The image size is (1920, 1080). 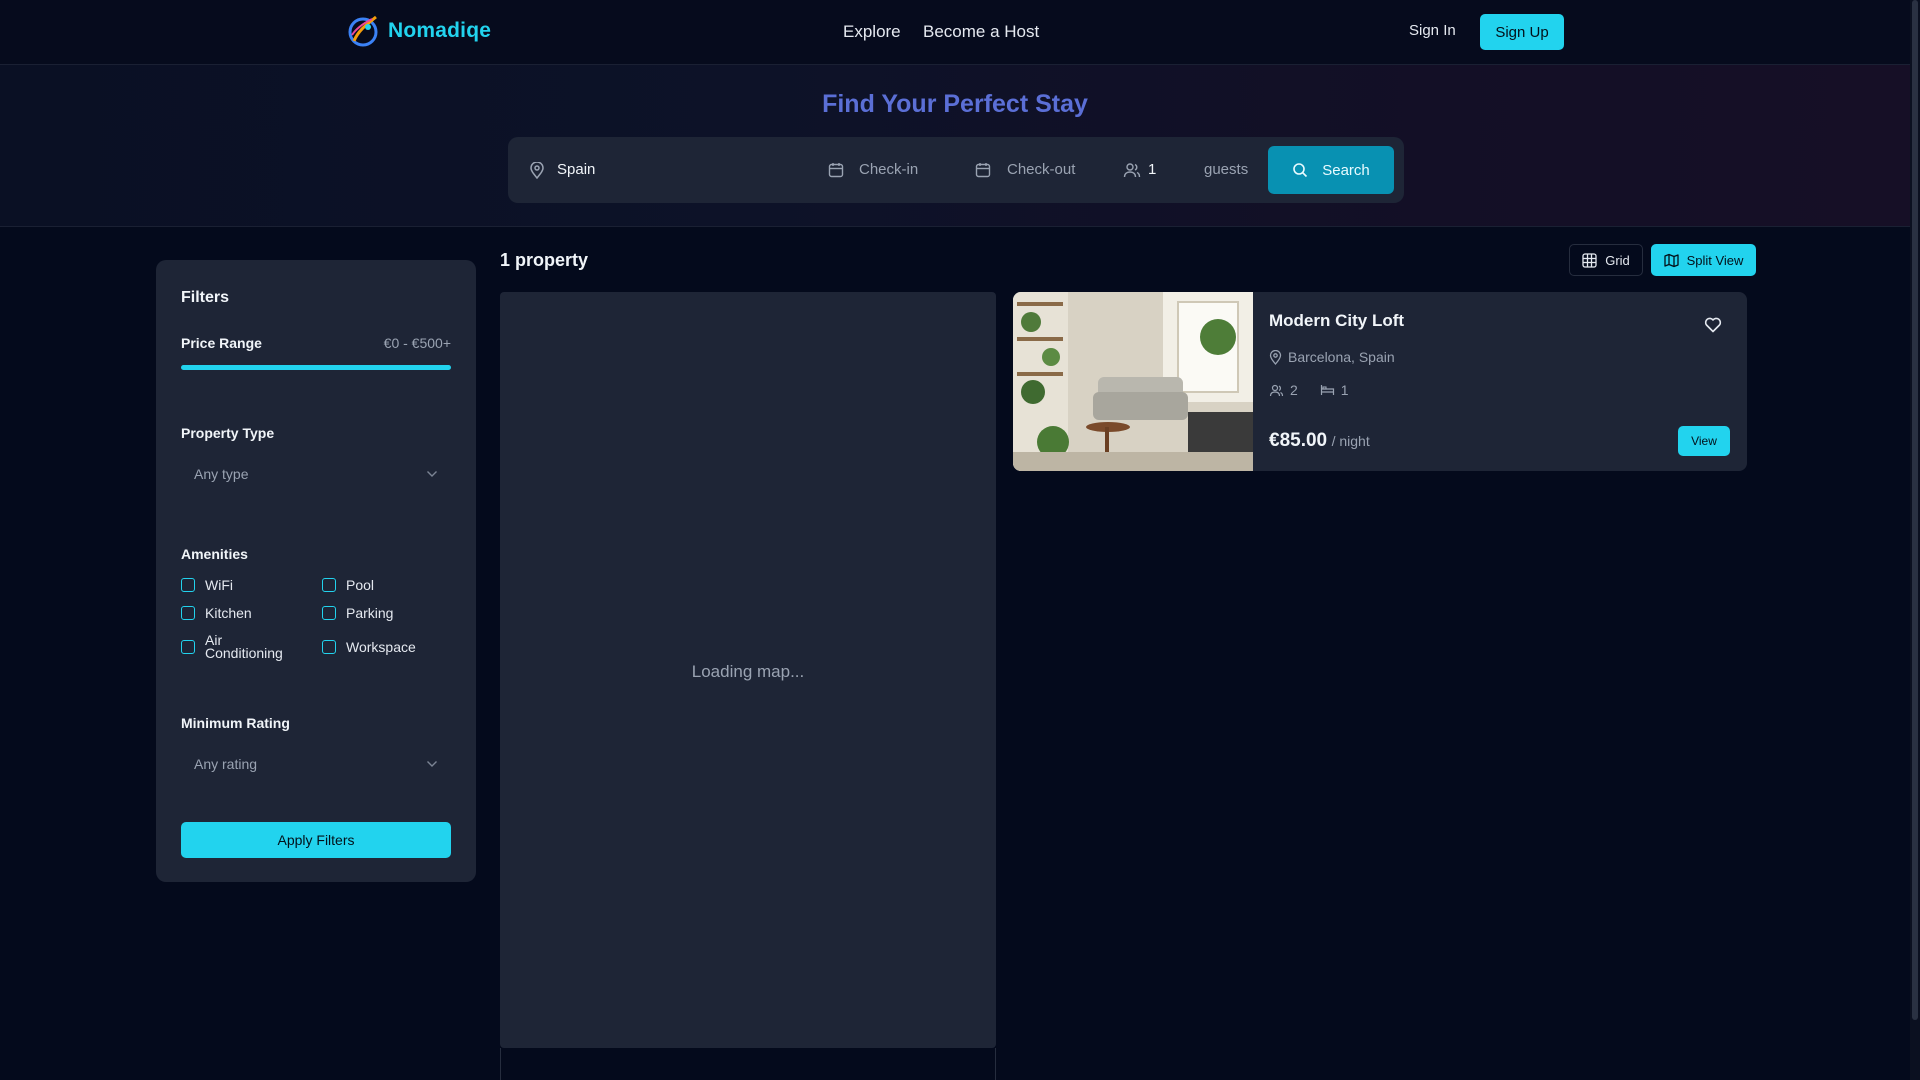 I want to click on amenity-workspace-checkbox, so click(x=329, y=647).